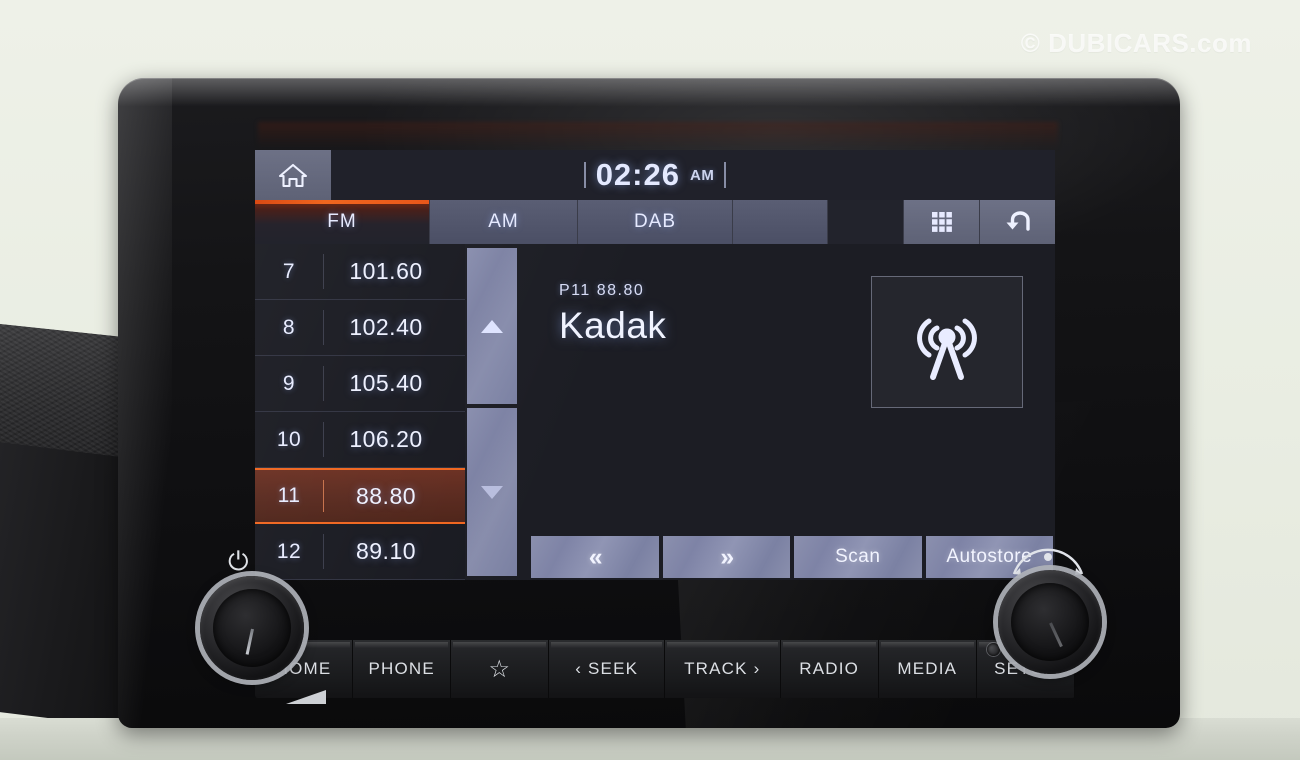  I want to click on preset-frequency: 102.40, so click(386, 327).